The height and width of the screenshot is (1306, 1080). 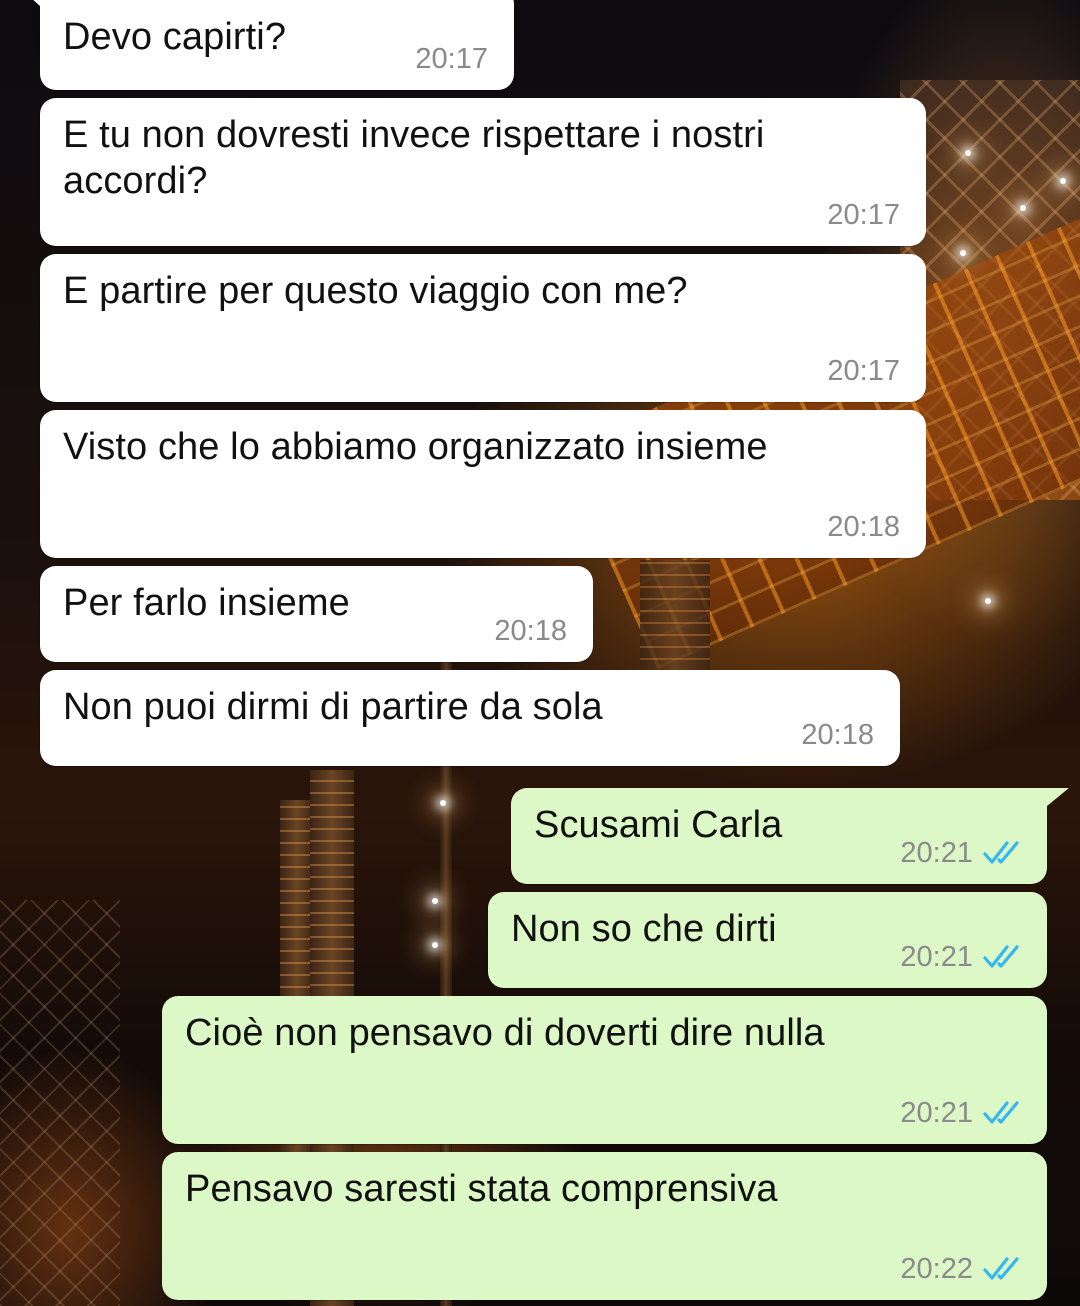 I want to click on message-text: Devo capirti?, so click(x=175, y=37).